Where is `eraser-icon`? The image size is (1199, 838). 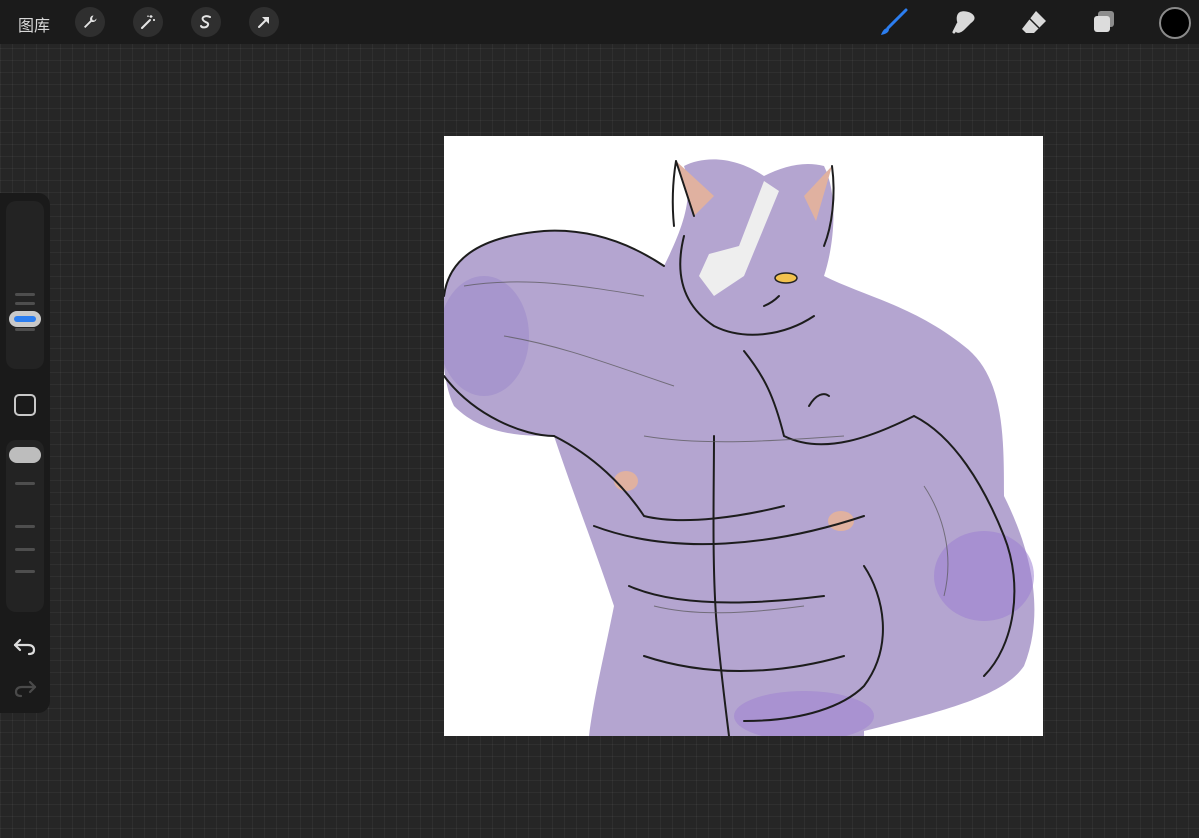
eraser-icon is located at coordinates (1034, 22).